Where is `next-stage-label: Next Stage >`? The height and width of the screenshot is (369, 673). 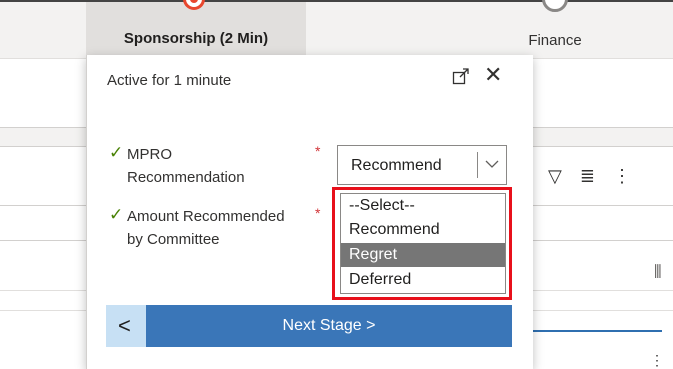 next-stage-label: Next Stage > is located at coordinates (329, 325).